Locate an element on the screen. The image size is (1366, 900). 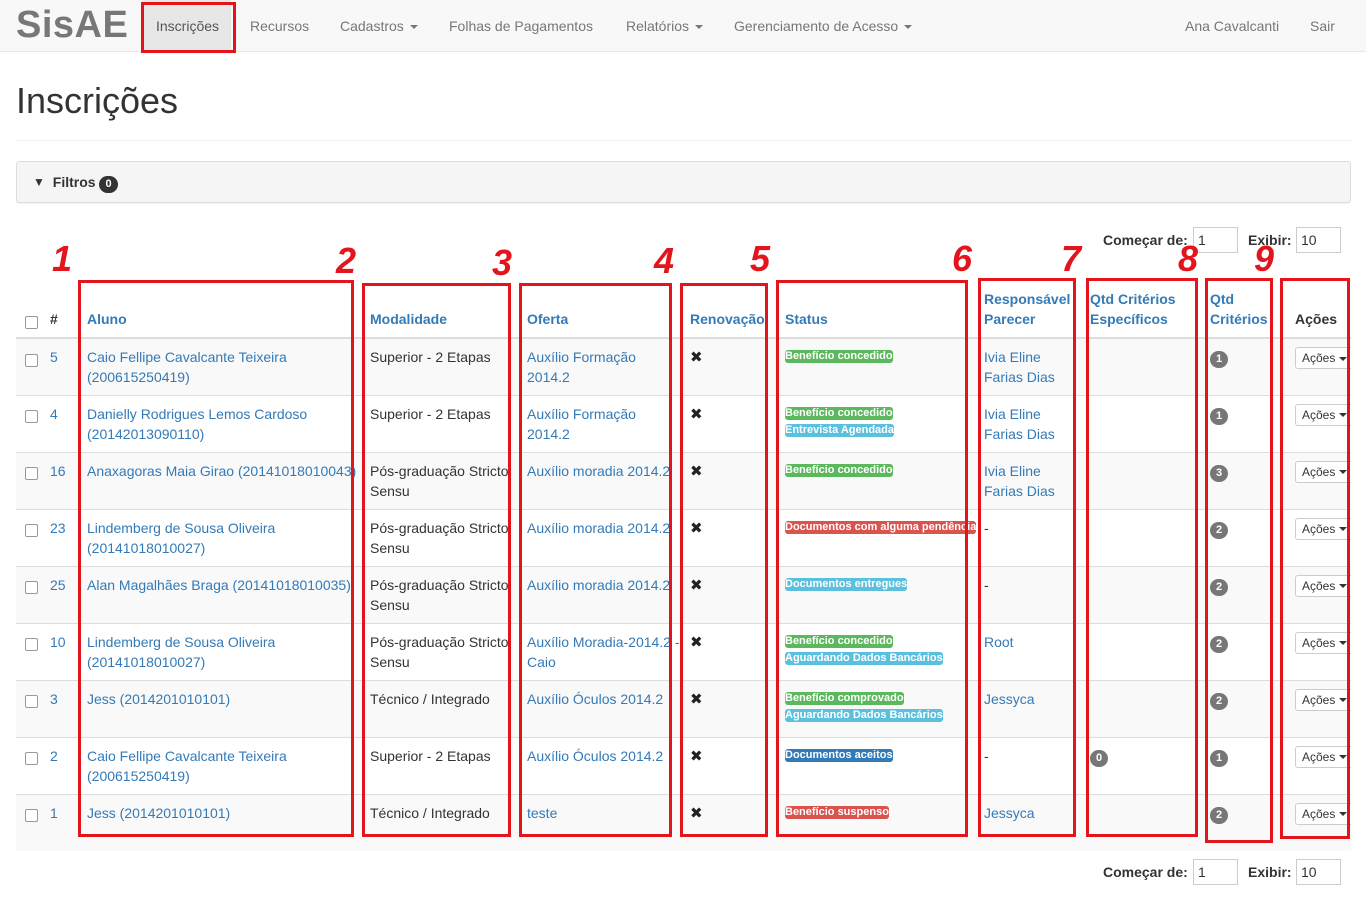
chevron-down-icon: ▼ is located at coordinates (39, 182).